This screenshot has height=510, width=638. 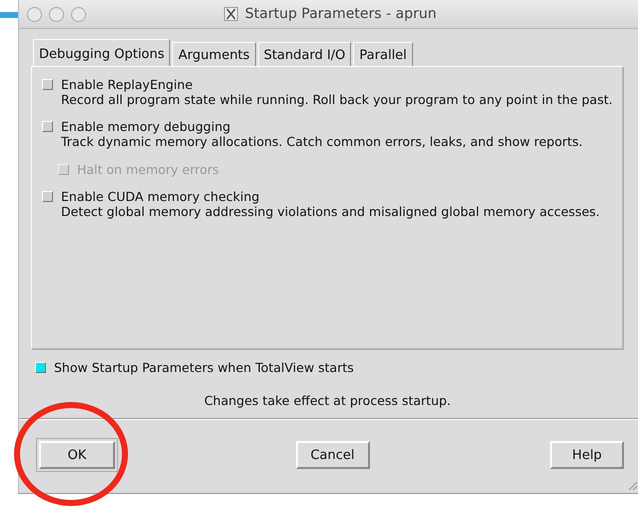 I want to click on window-title: Startup Parameters - aprun, so click(x=340, y=14).